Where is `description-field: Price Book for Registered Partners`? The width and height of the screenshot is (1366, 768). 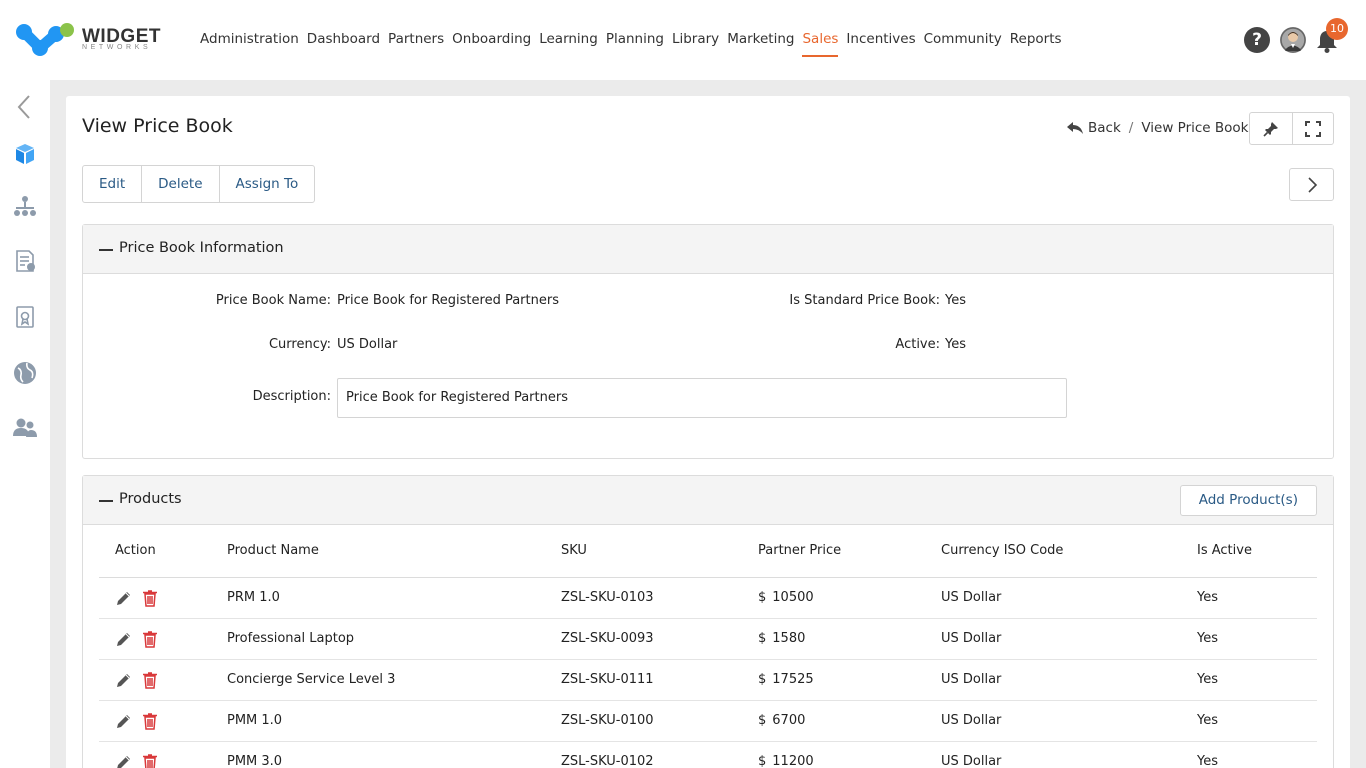 description-field: Price Book for Registered Partners is located at coordinates (702, 398).